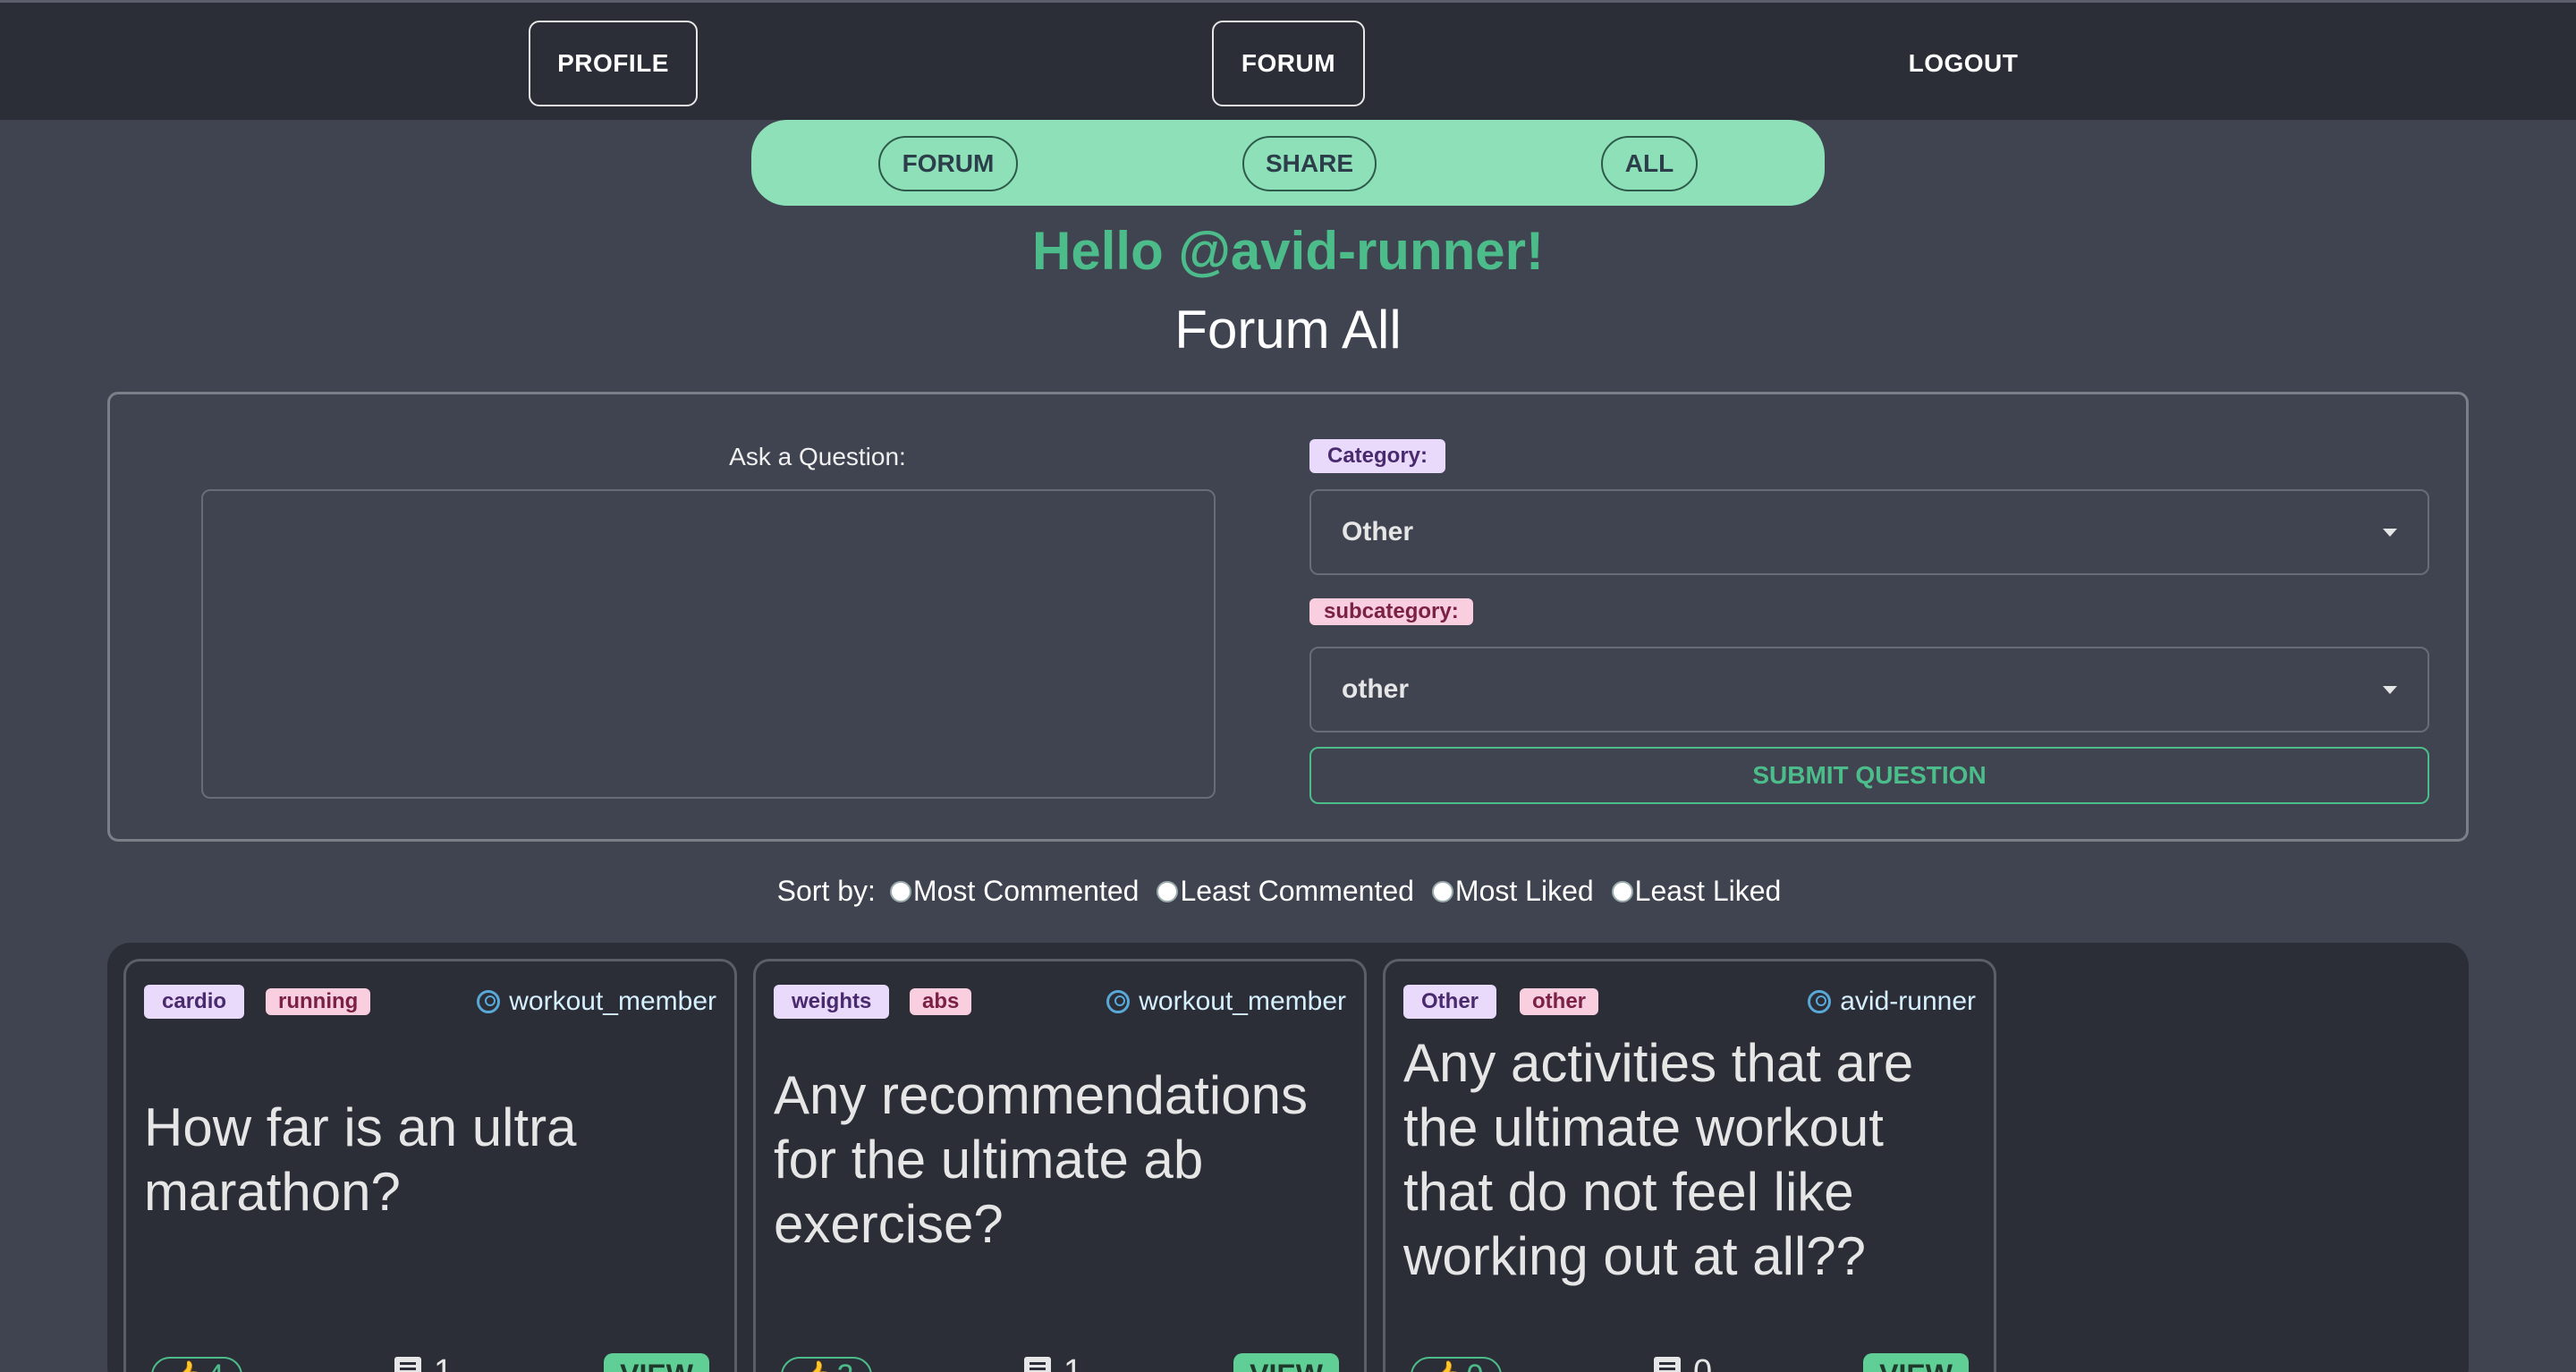  Describe the element at coordinates (1683, 1362) in the screenshot. I see `comment-count: 0` at that location.